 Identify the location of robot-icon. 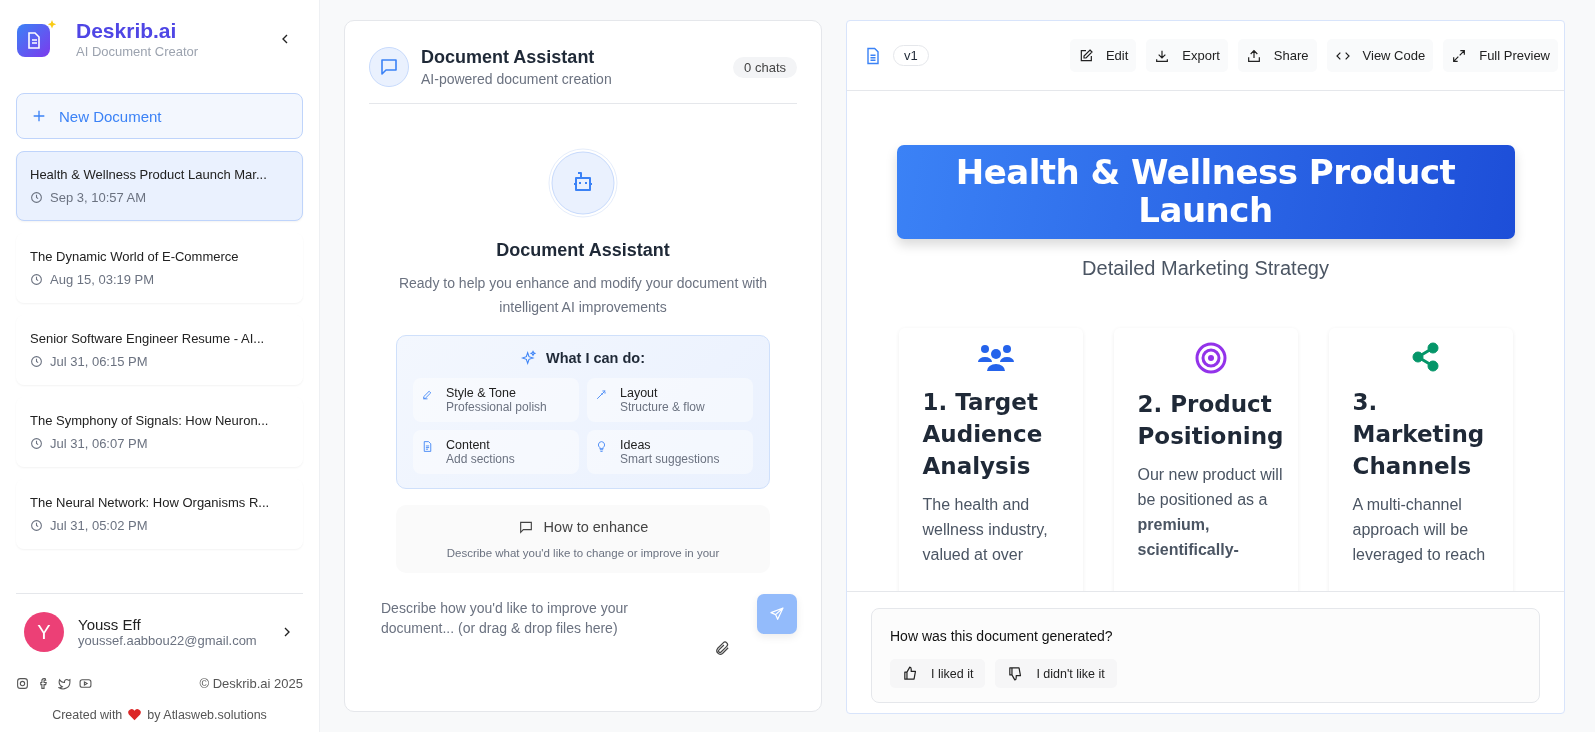
(583, 183).